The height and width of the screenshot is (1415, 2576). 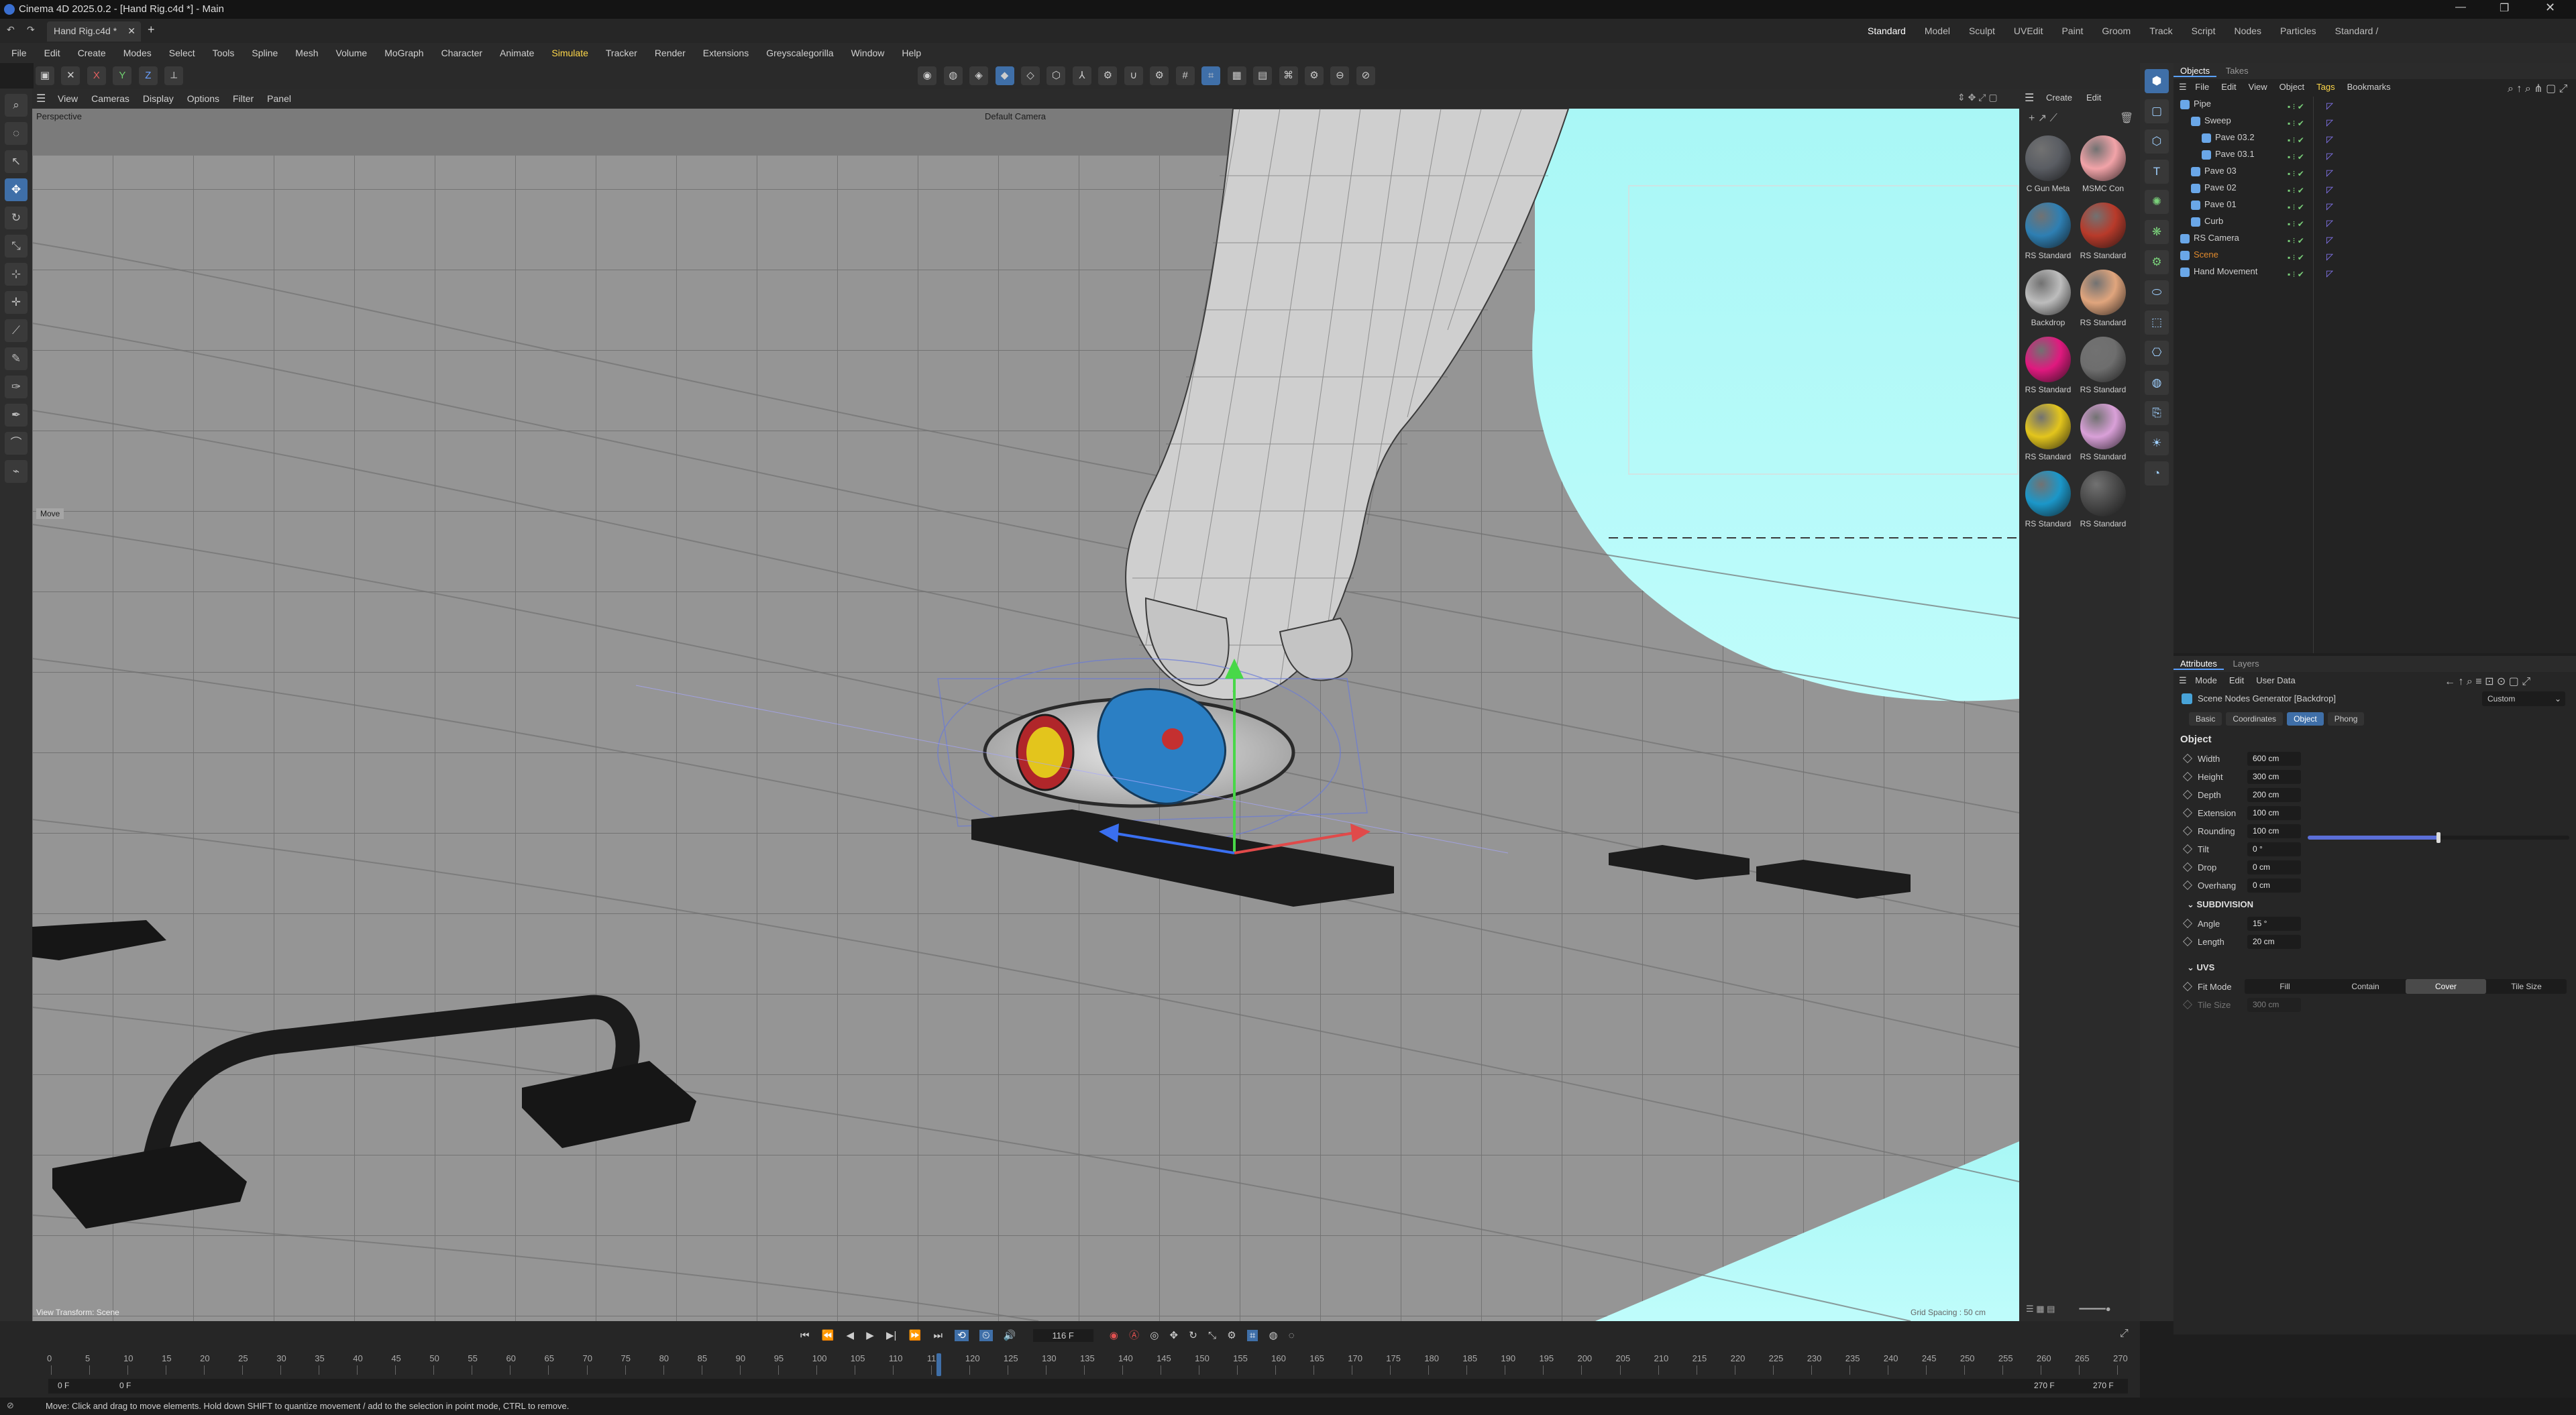 I want to click on undo-toolbar-icon: ✕, so click(x=70, y=75).